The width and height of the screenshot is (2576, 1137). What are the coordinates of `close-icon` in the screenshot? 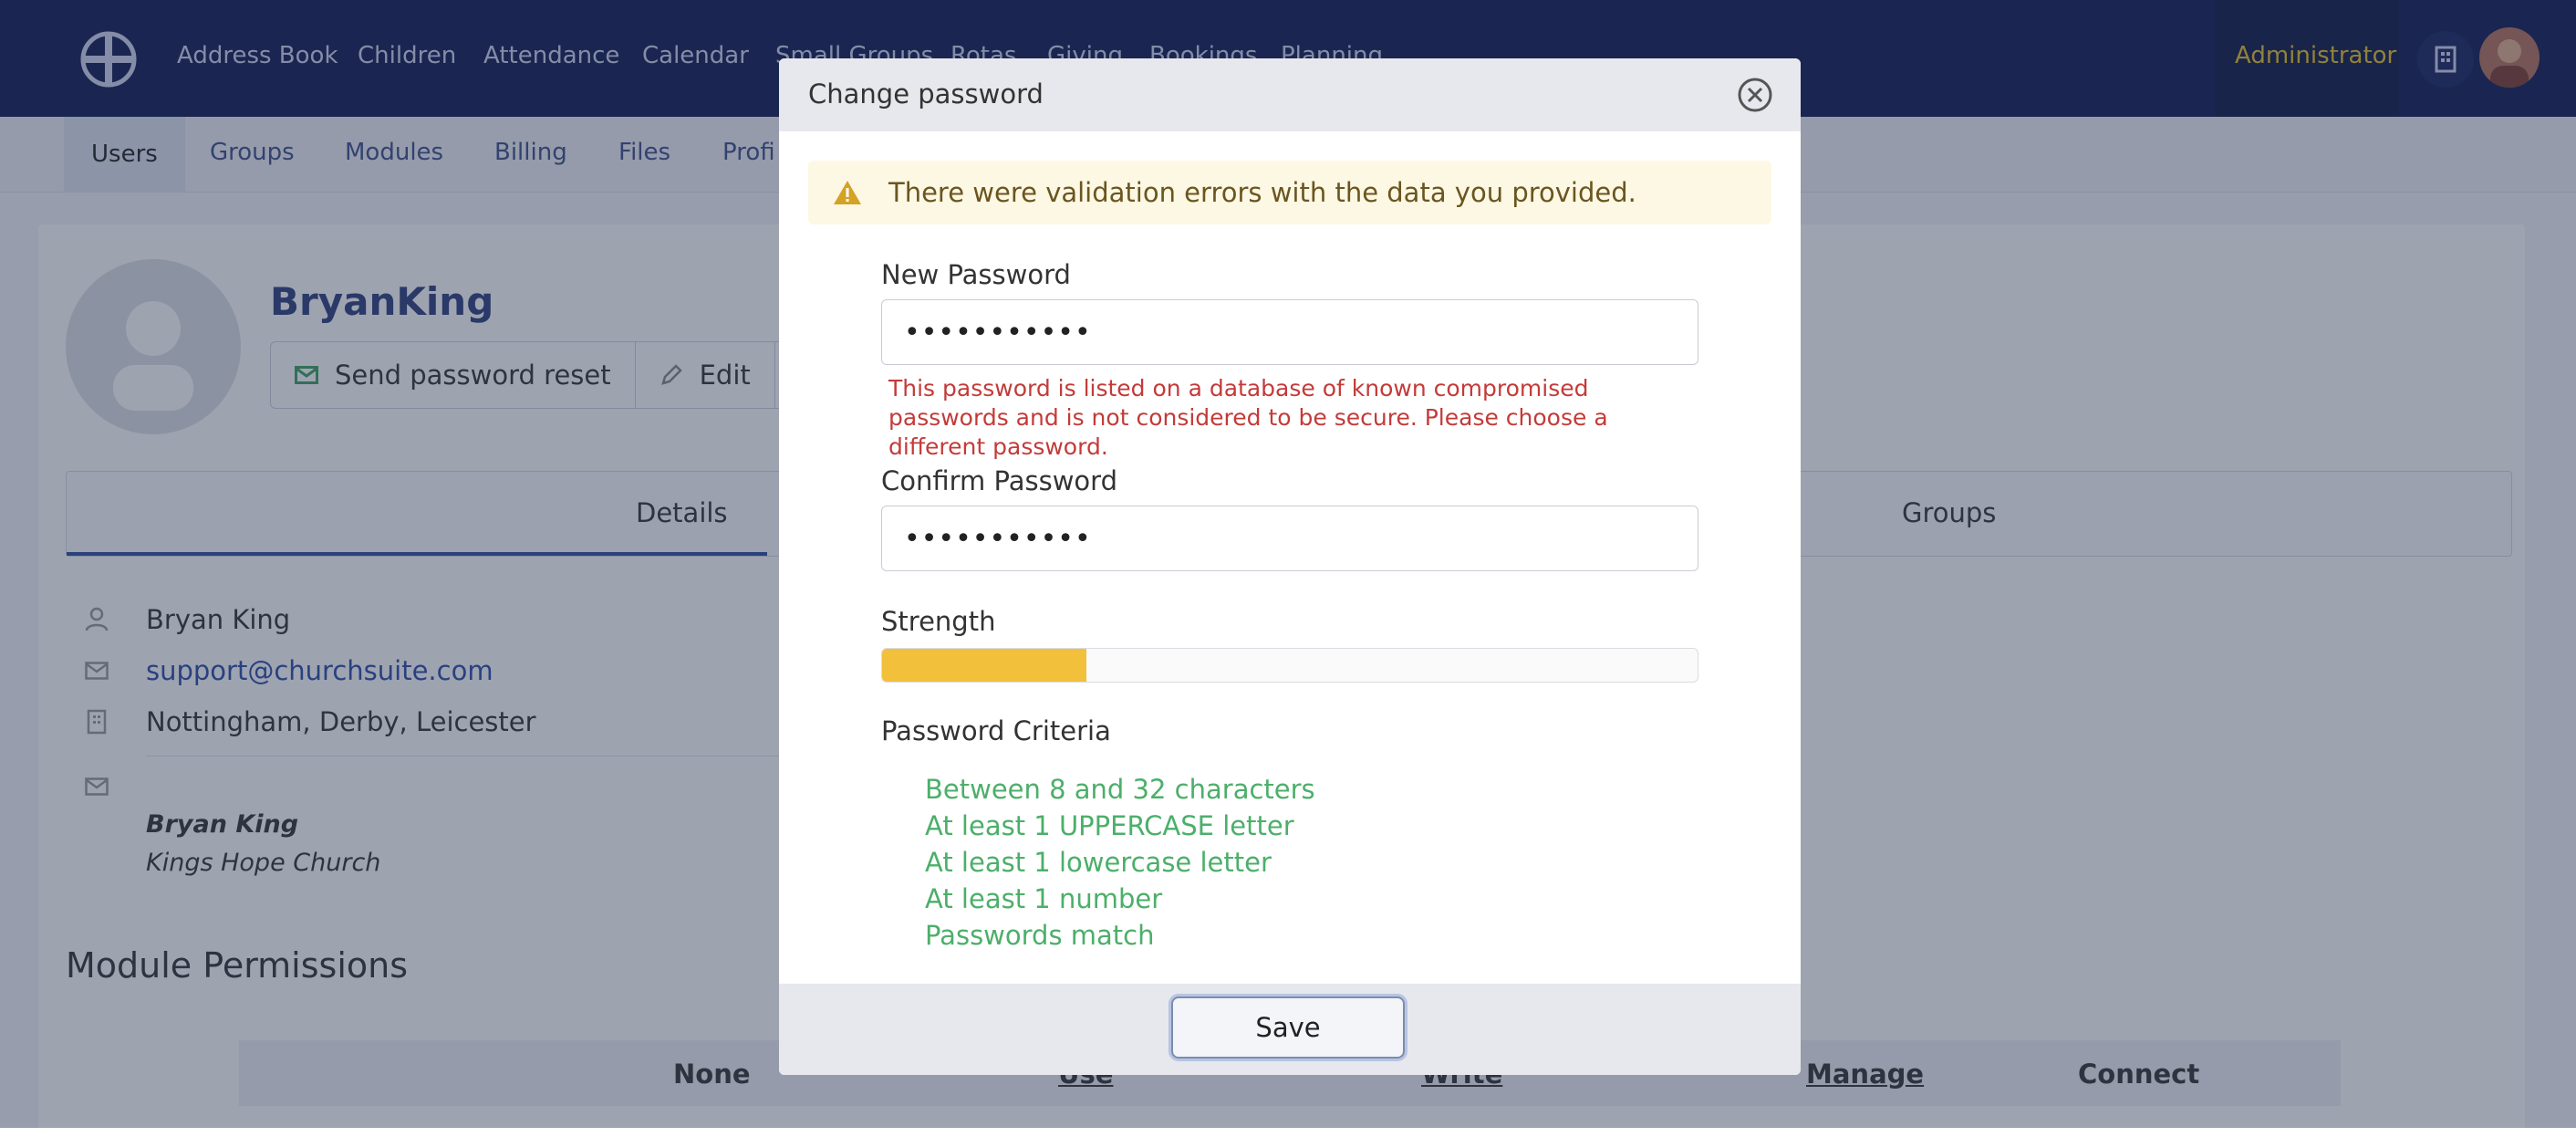 It's located at (1755, 95).